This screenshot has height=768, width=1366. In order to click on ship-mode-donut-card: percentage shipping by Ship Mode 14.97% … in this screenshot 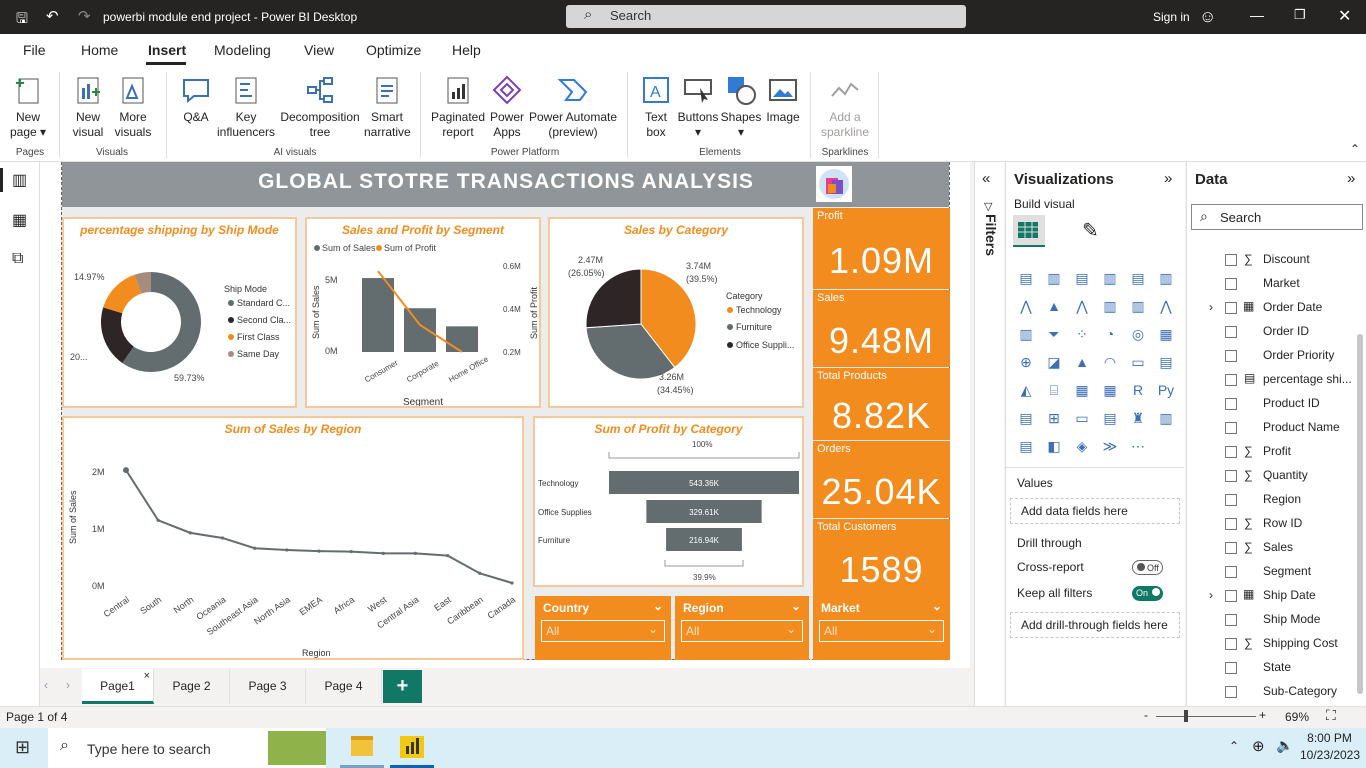, I will do `click(179, 312)`.